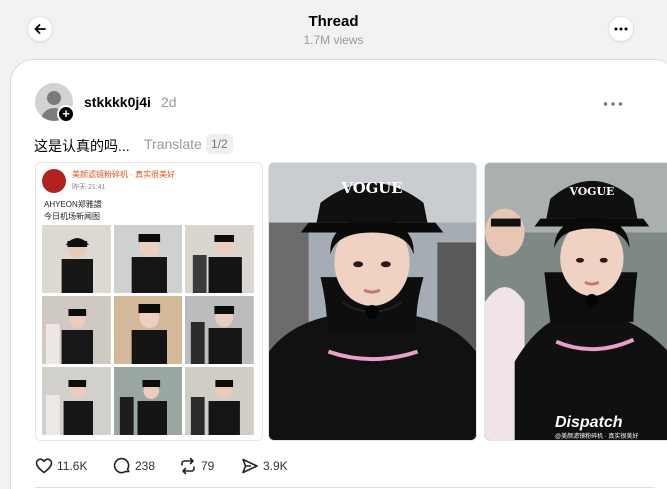  I want to click on post-timestamp: 2d, so click(169, 102).